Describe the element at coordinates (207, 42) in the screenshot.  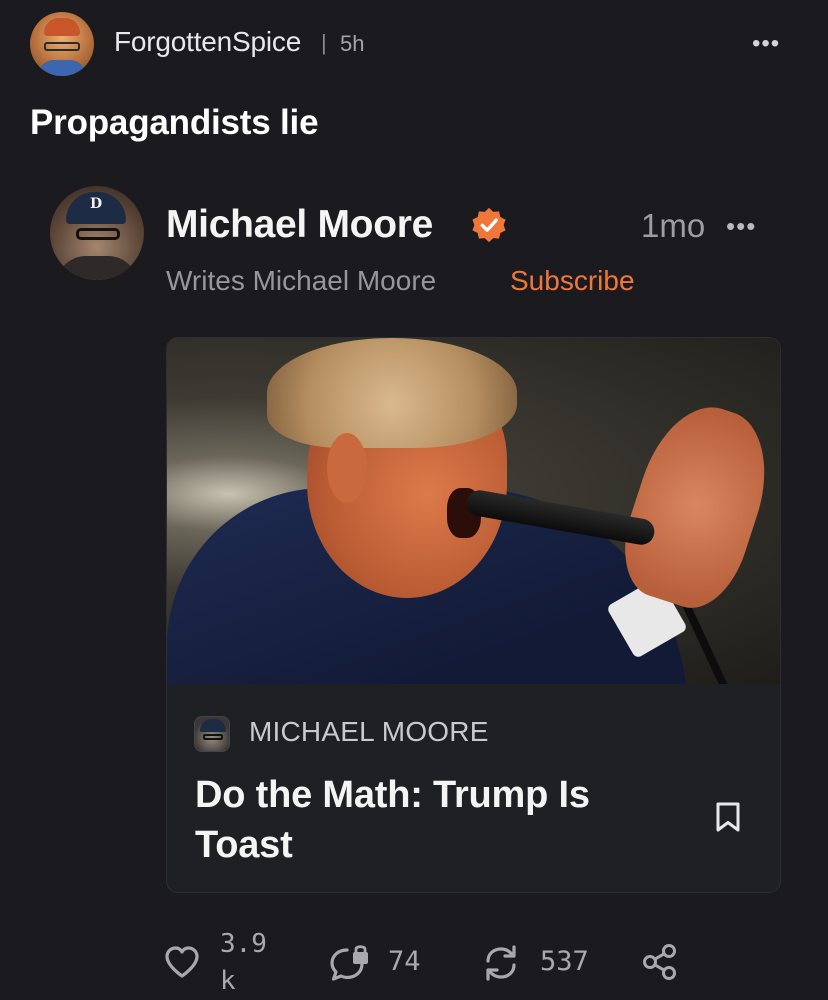
I see `note-author-name: ForgottenSpice` at that location.